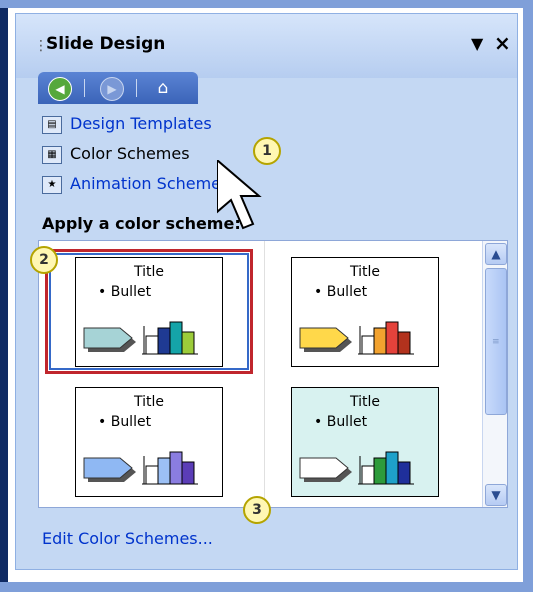  What do you see at coordinates (266, 4) in the screenshot?
I see `window-frame-top` at bounding box center [266, 4].